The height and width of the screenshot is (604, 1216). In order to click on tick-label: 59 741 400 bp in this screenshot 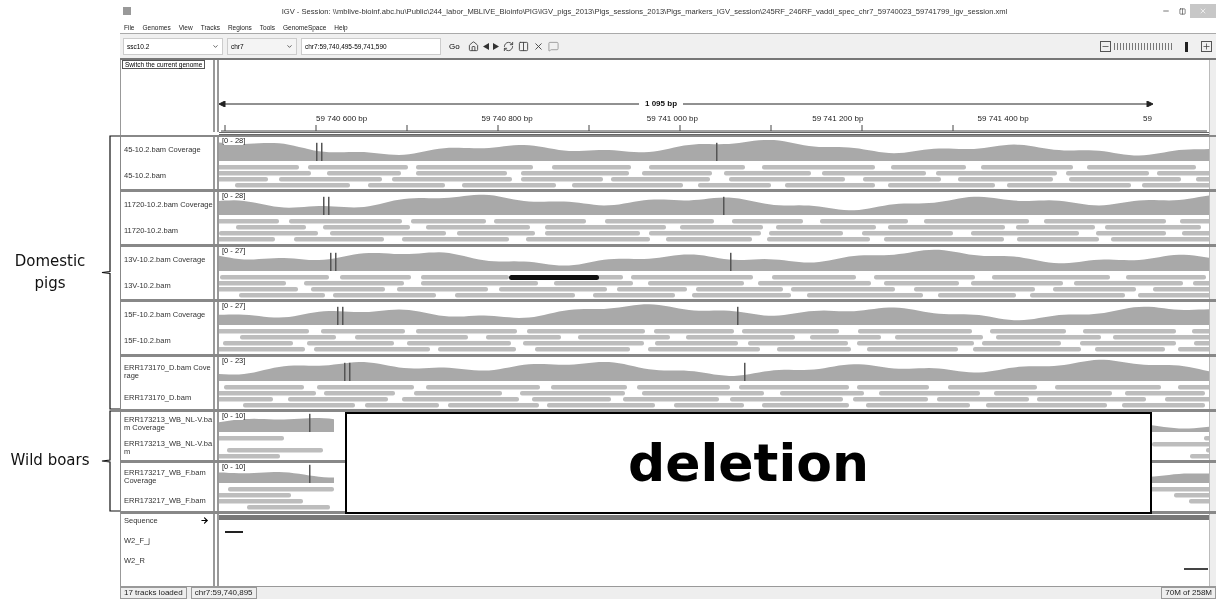, I will do `click(1003, 118)`.